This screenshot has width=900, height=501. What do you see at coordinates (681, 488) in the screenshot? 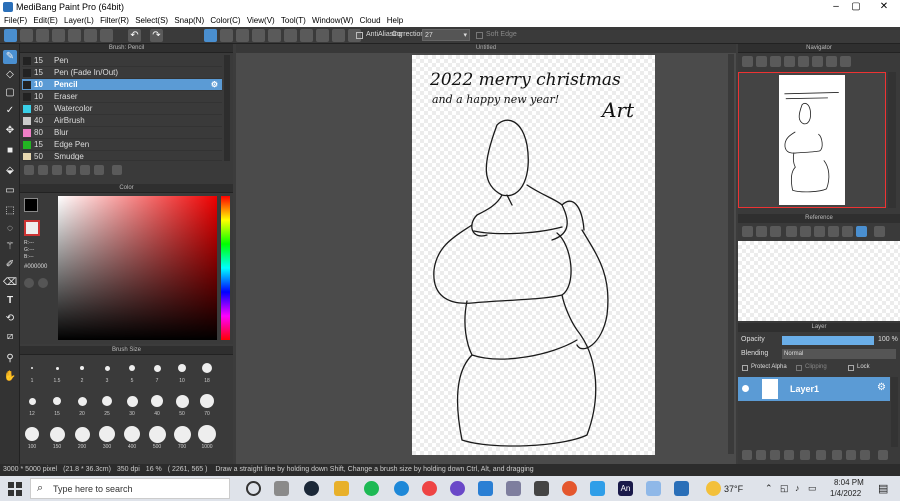
I see `medibang-taskbar-icon` at bounding box center [681, 488].